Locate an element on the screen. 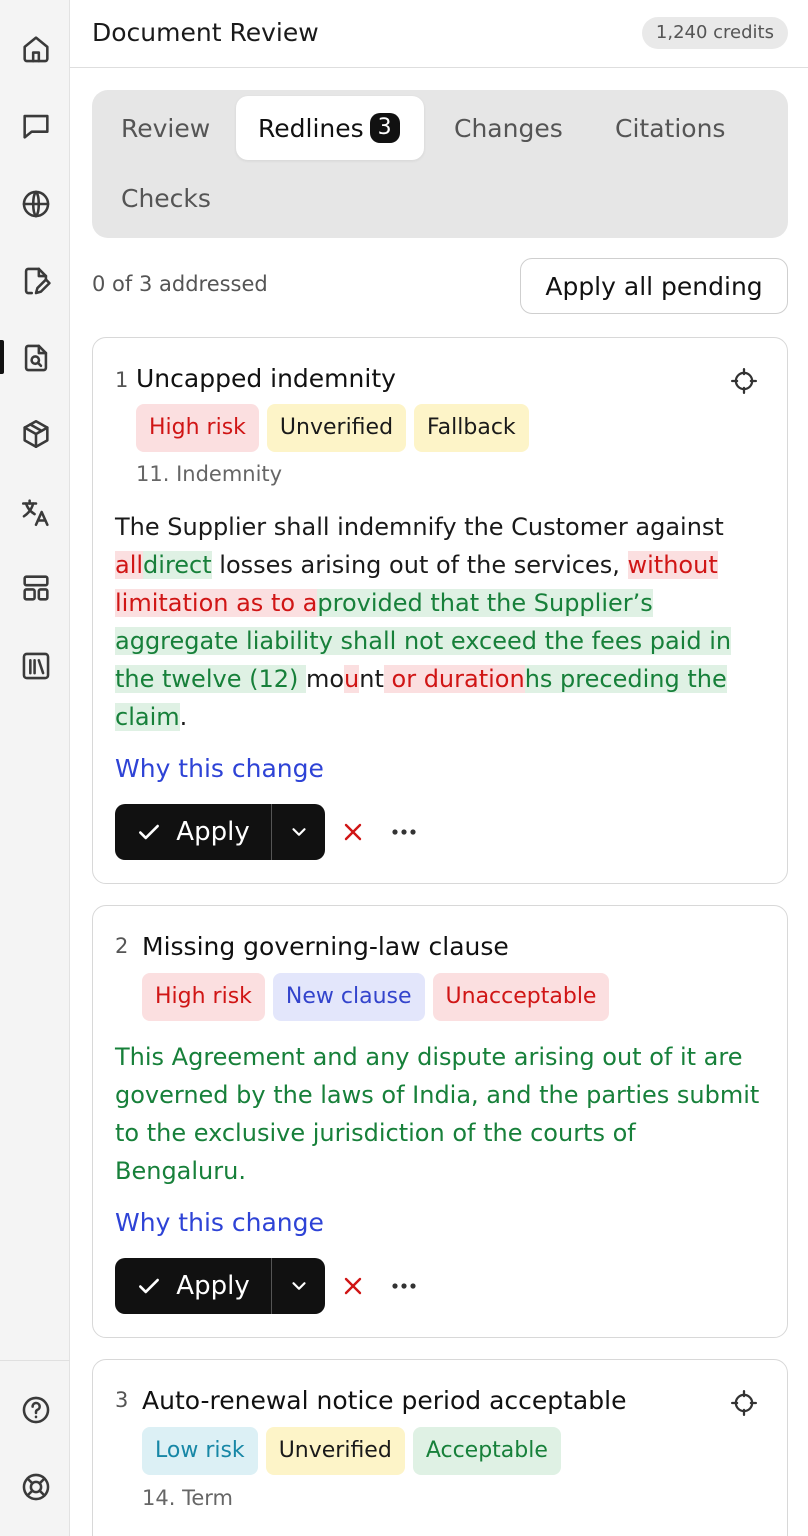  translate-icon is located at coordinates (36, 512).